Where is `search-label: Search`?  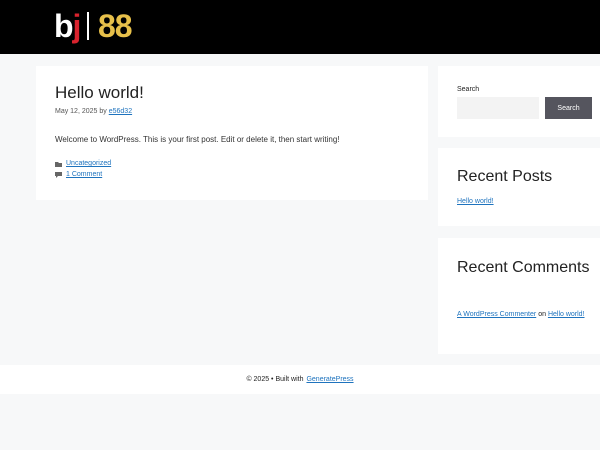 search-label: Search is located at coordinates (468, 89).